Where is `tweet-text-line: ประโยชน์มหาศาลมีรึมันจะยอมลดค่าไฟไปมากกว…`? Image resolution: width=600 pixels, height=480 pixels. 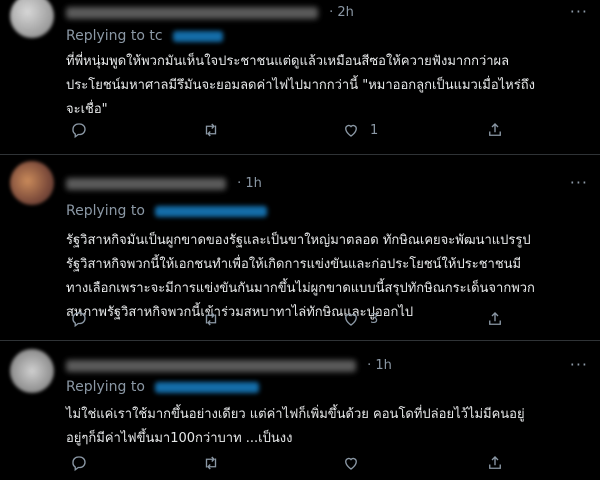 tweet-text-line: ประโยชน์มหาศาลมีรึมันจะยอมลดค่าไฟไปมากกว… is located at coordinates (300, 85).